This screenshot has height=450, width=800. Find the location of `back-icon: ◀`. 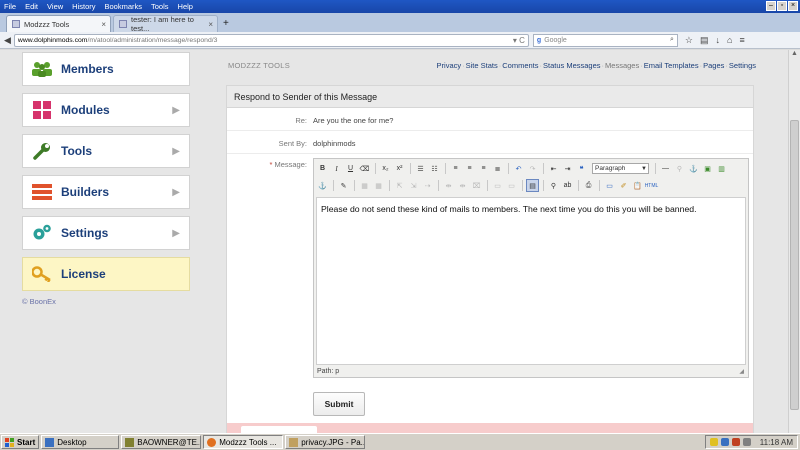

back-icon: ◀ is located at coordinates (7, 40).